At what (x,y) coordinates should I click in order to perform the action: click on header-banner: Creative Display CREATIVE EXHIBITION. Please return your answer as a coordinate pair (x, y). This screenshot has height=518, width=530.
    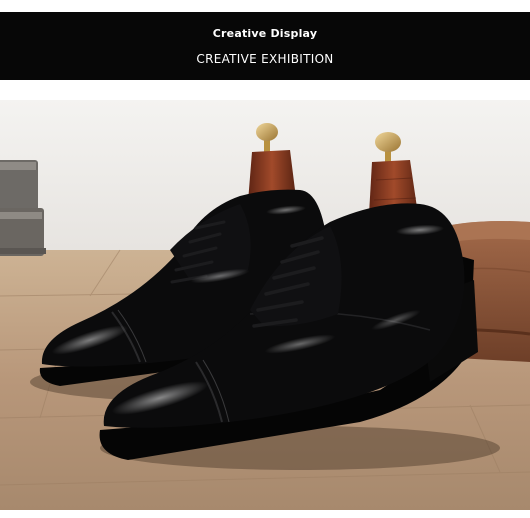
    Looking at the image, I should click on (265, 46).